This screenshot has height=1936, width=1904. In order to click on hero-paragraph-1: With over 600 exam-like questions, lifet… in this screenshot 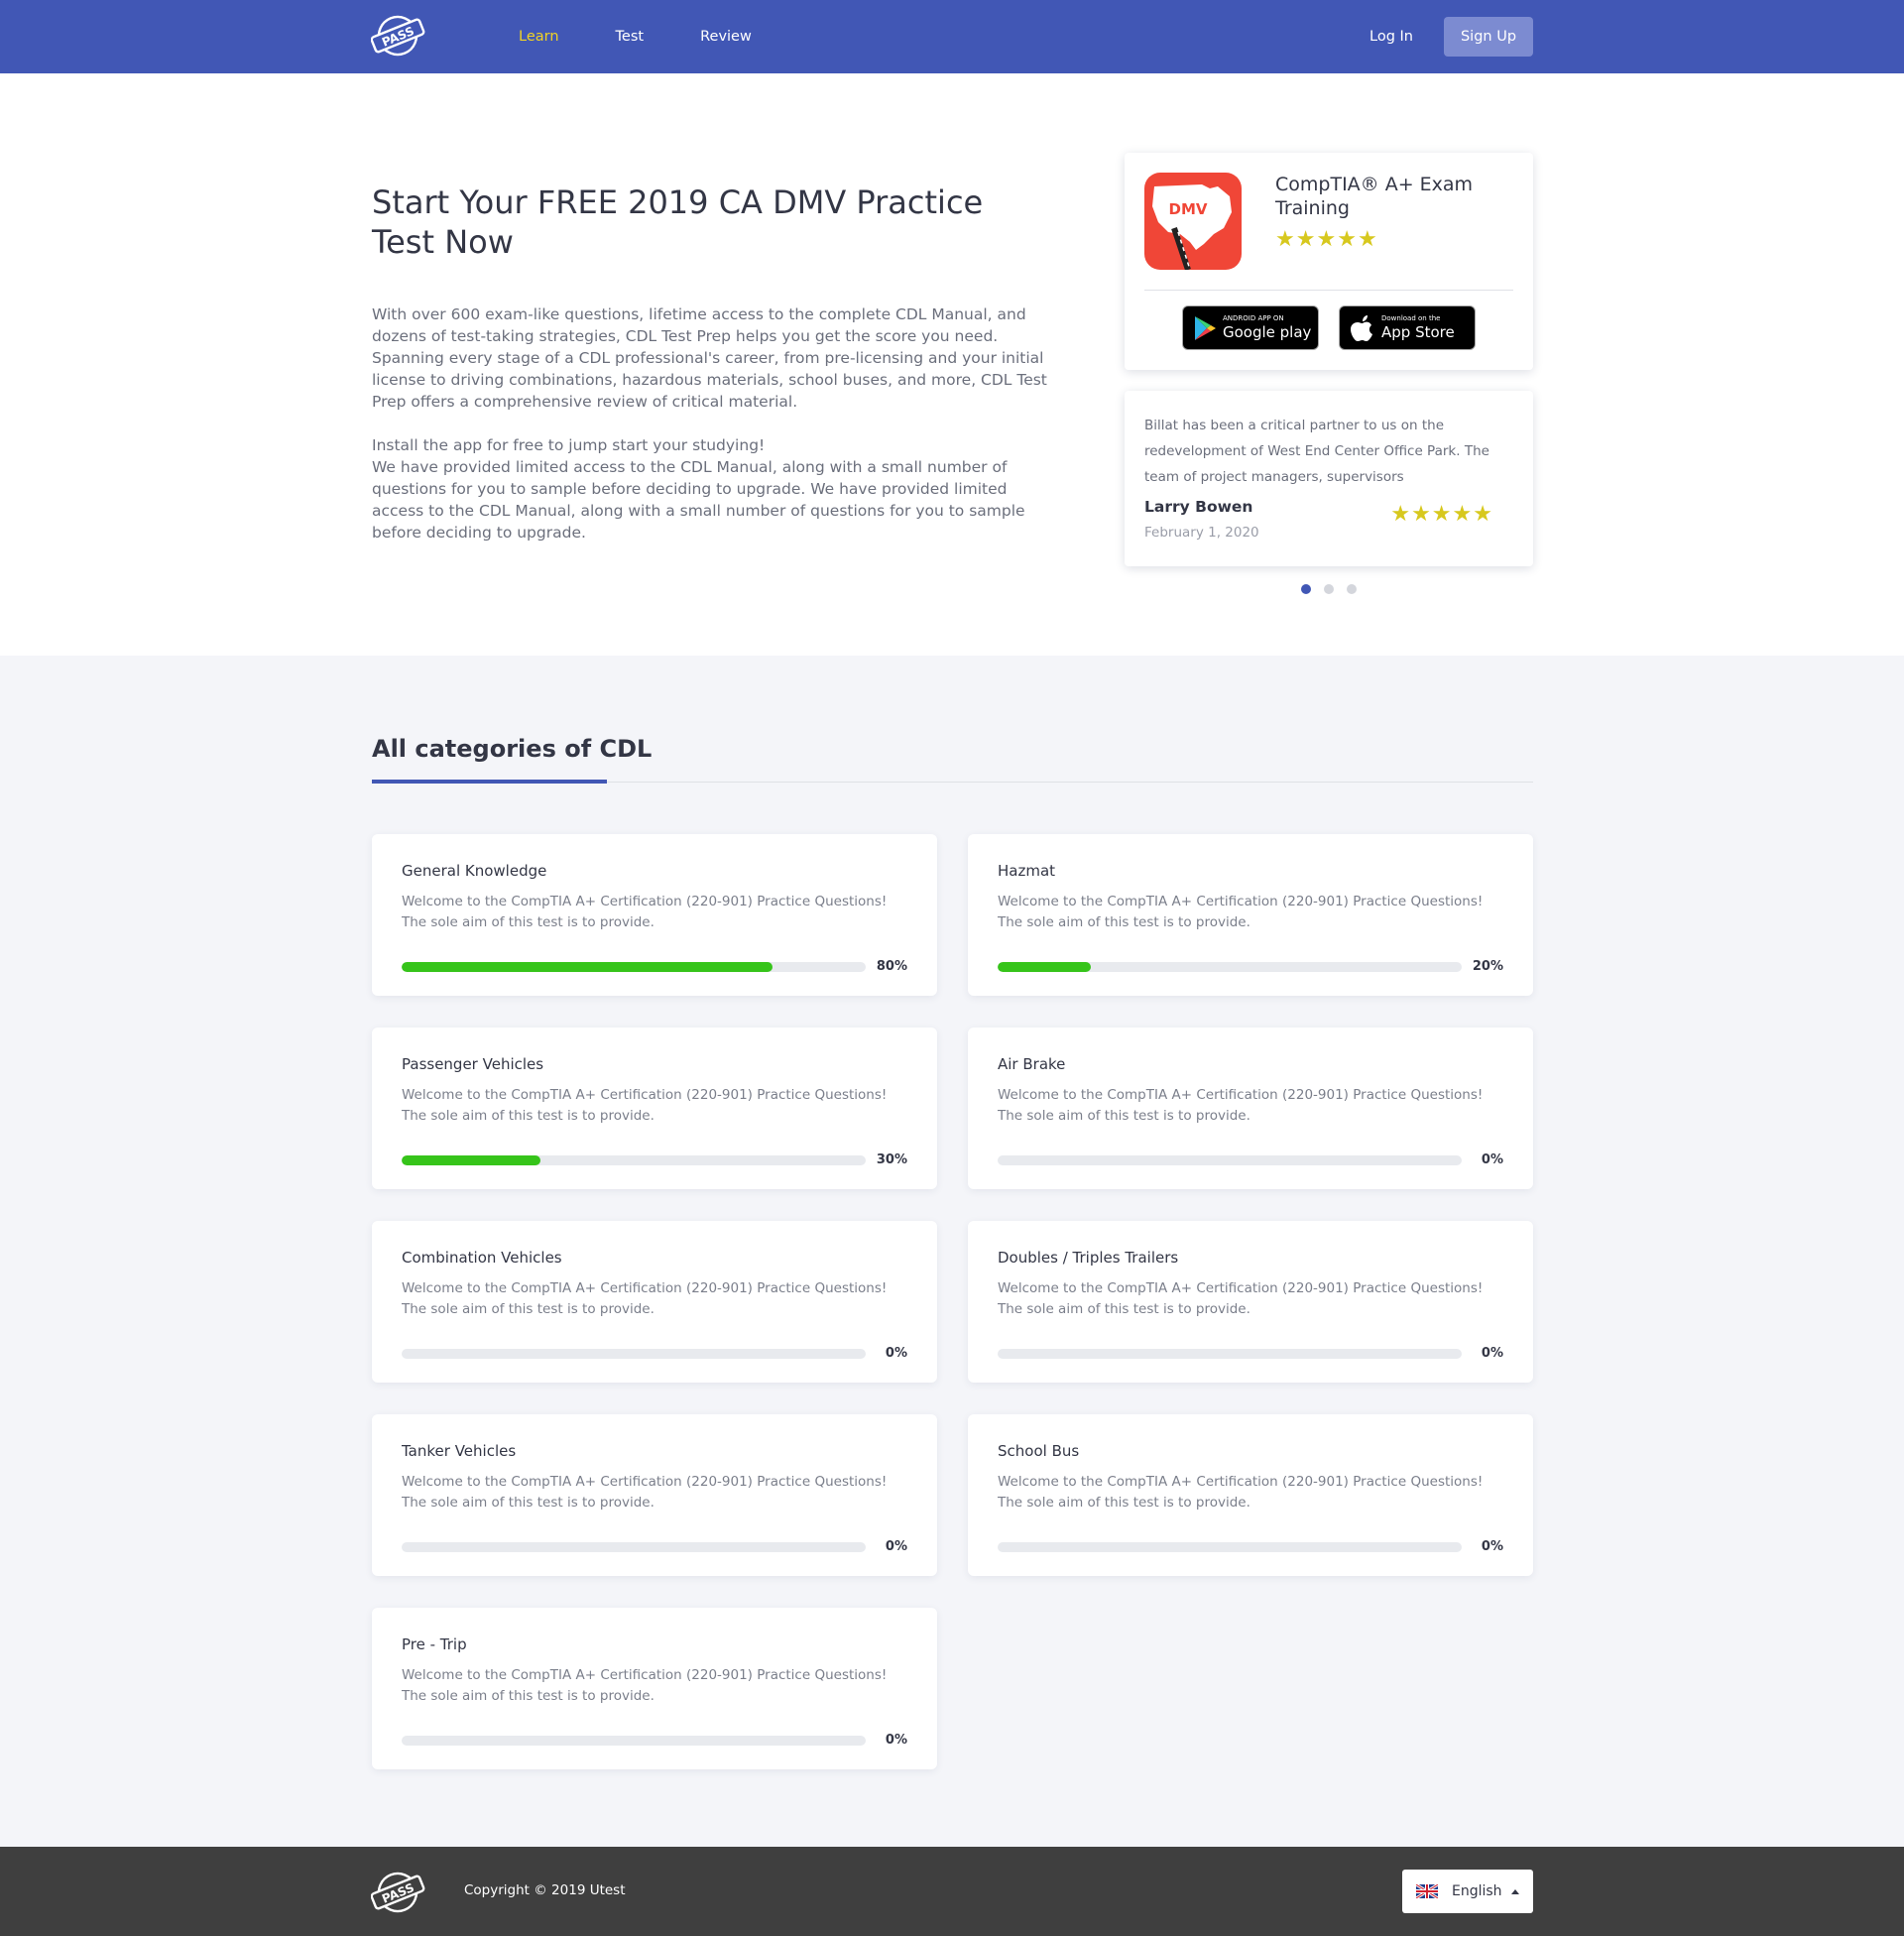, I will do `click(709, 358)`.